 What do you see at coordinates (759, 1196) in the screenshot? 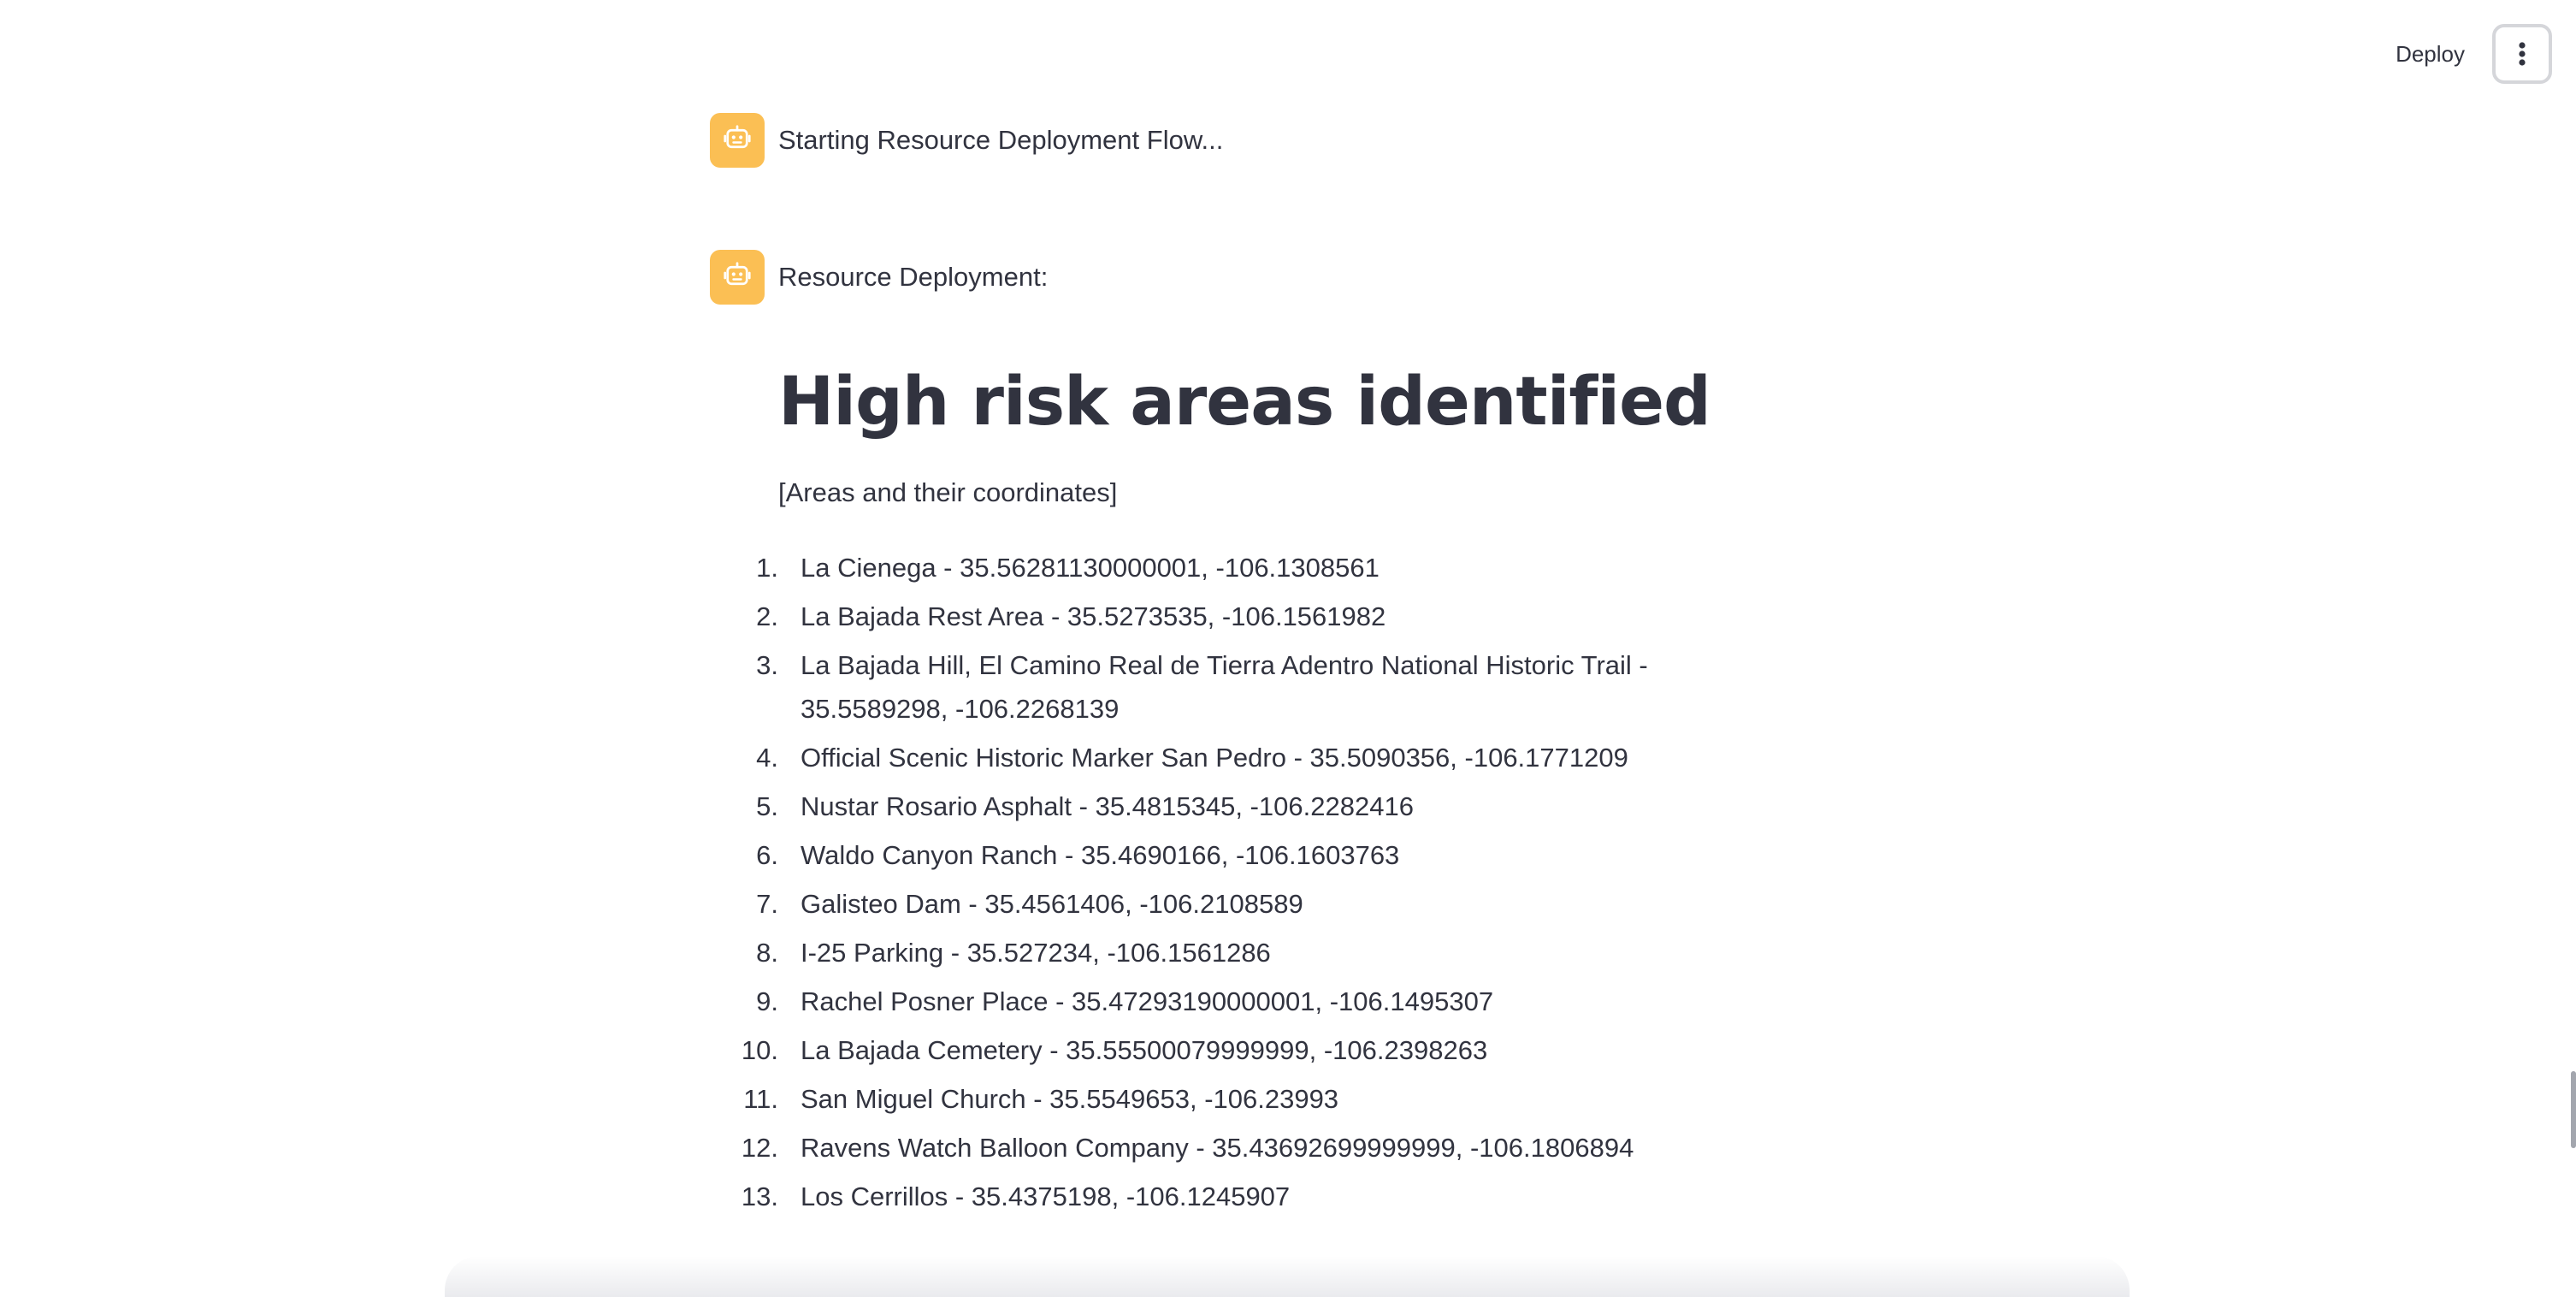
I see `list-number: 13.` at bounding box center [759, 1196].